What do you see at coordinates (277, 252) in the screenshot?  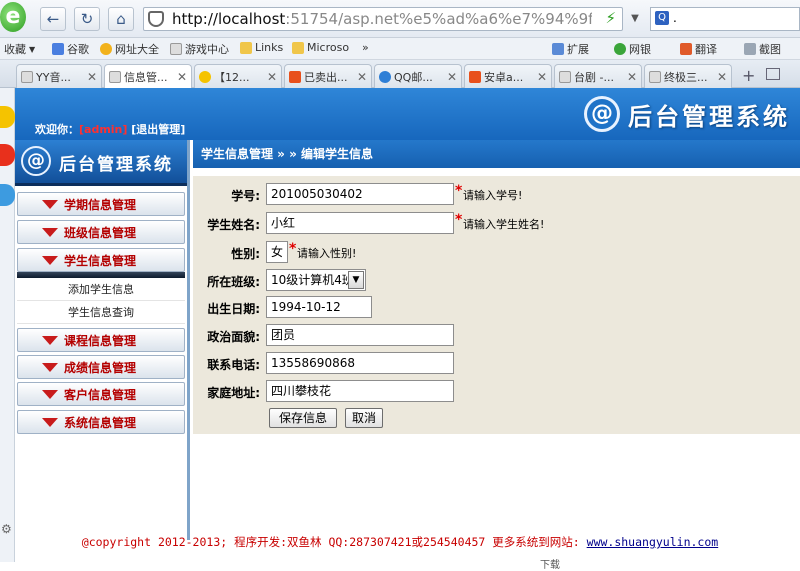 I see `gender-input: 女` at bounding box center [277, 252].